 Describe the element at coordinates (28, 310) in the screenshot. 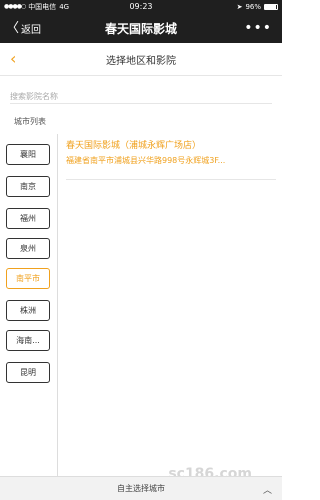

I see `city-item-zhuzhou: 株洲` at that location.